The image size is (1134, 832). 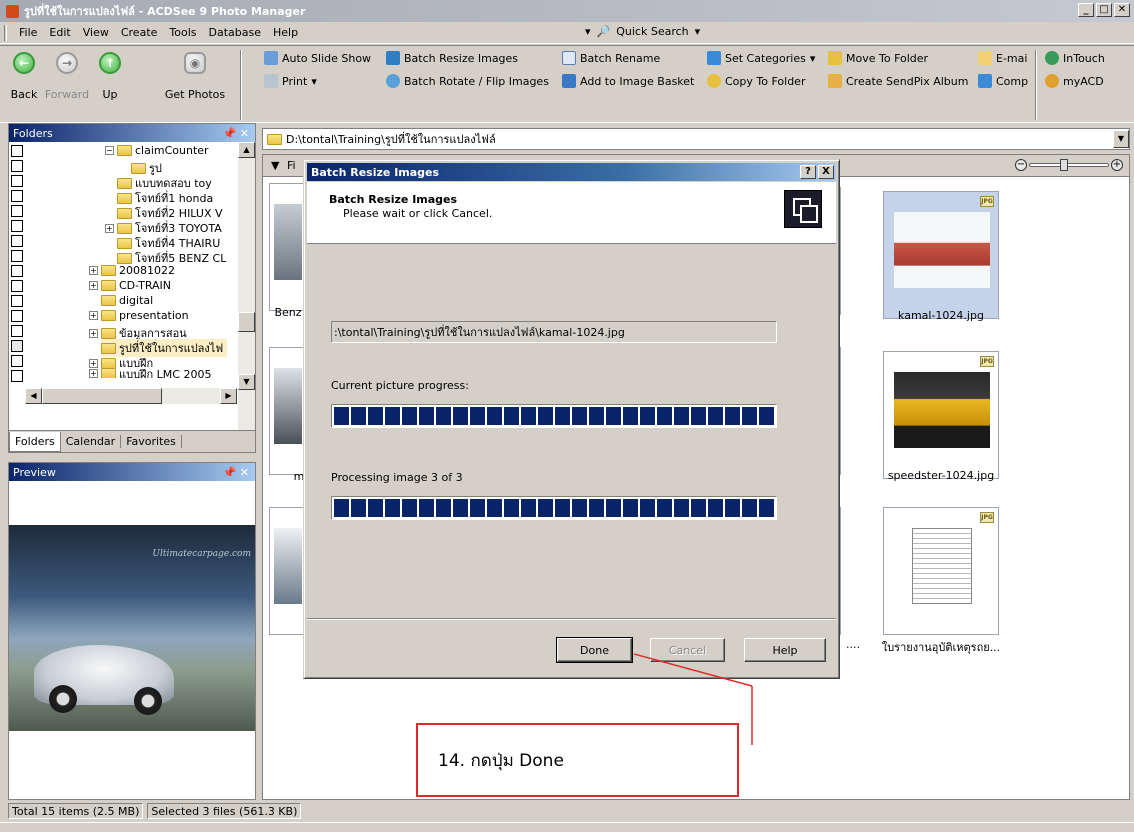 I want to click on taskbar, so click(x=567, y=827).